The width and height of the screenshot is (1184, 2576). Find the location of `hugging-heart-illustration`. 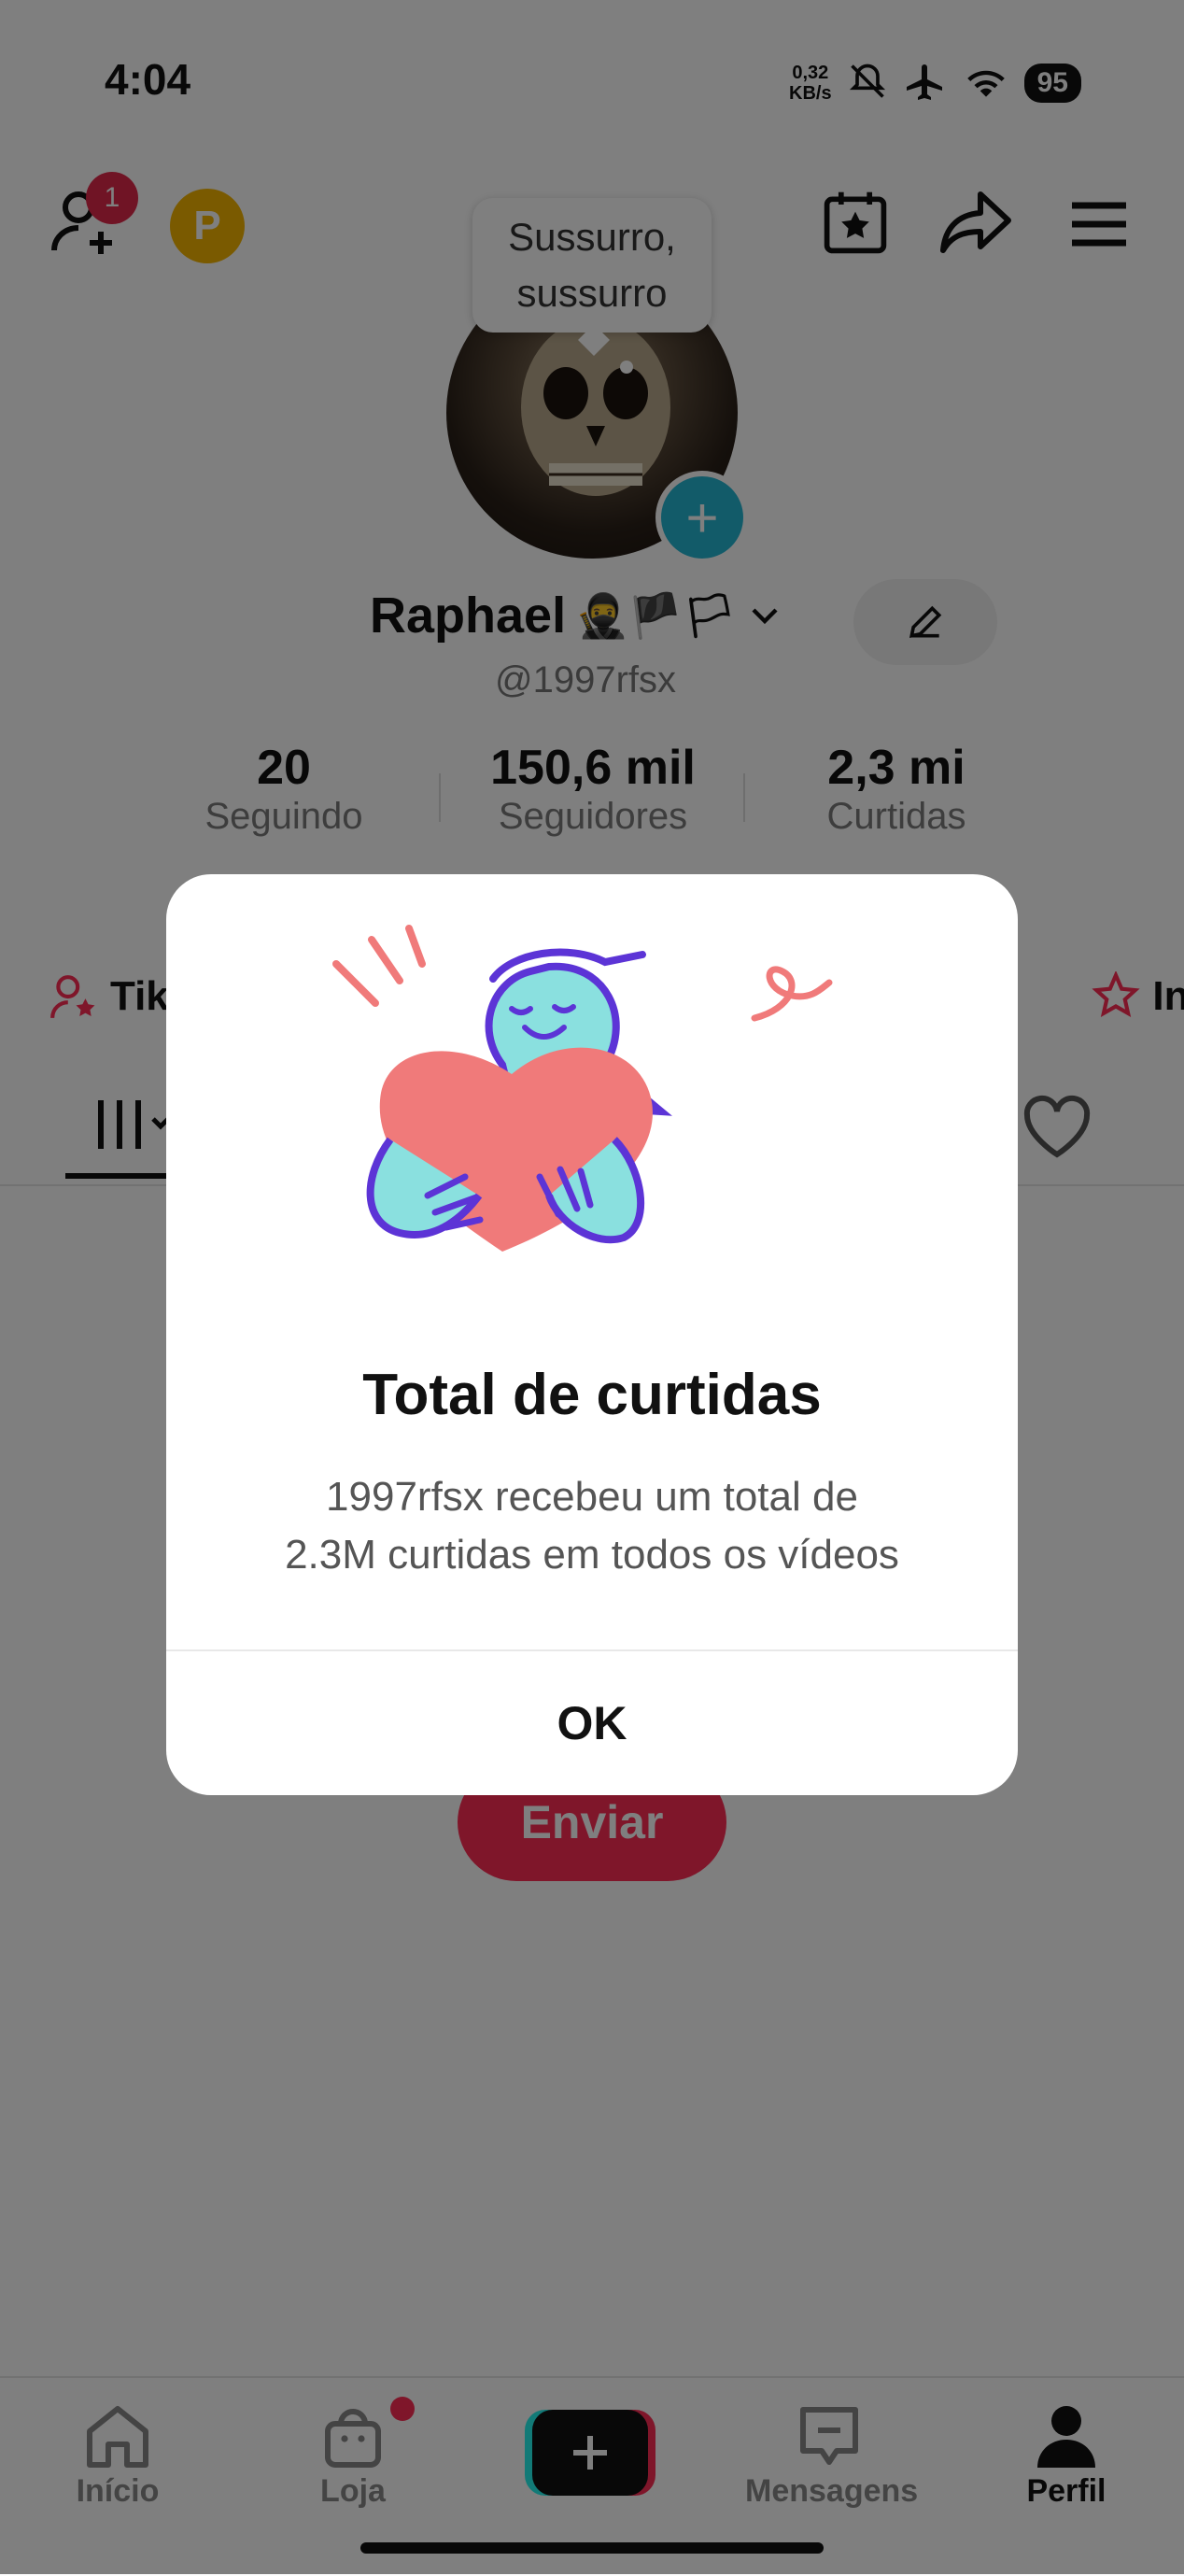

hugging-heart-illustration is located at coordinates (582, 1088).